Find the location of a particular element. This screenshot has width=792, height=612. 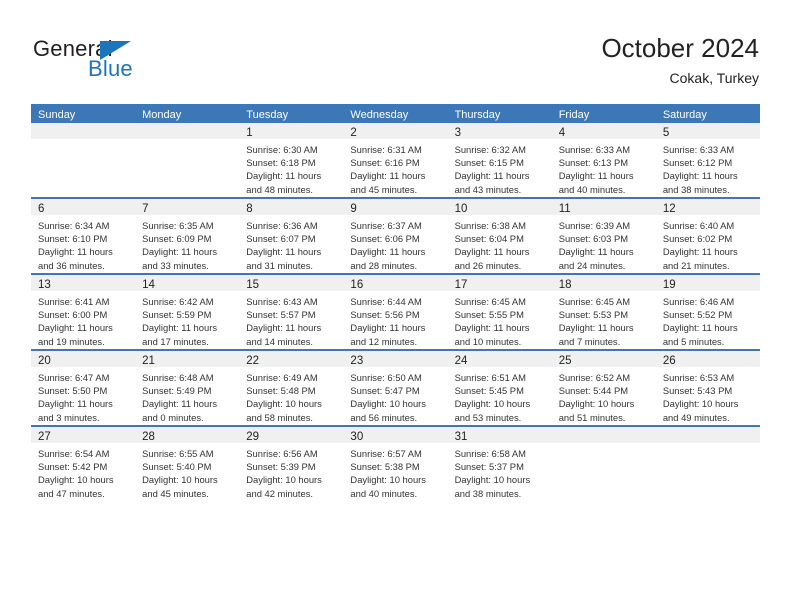

day-number: 3 is located at coordinates (499, 131).